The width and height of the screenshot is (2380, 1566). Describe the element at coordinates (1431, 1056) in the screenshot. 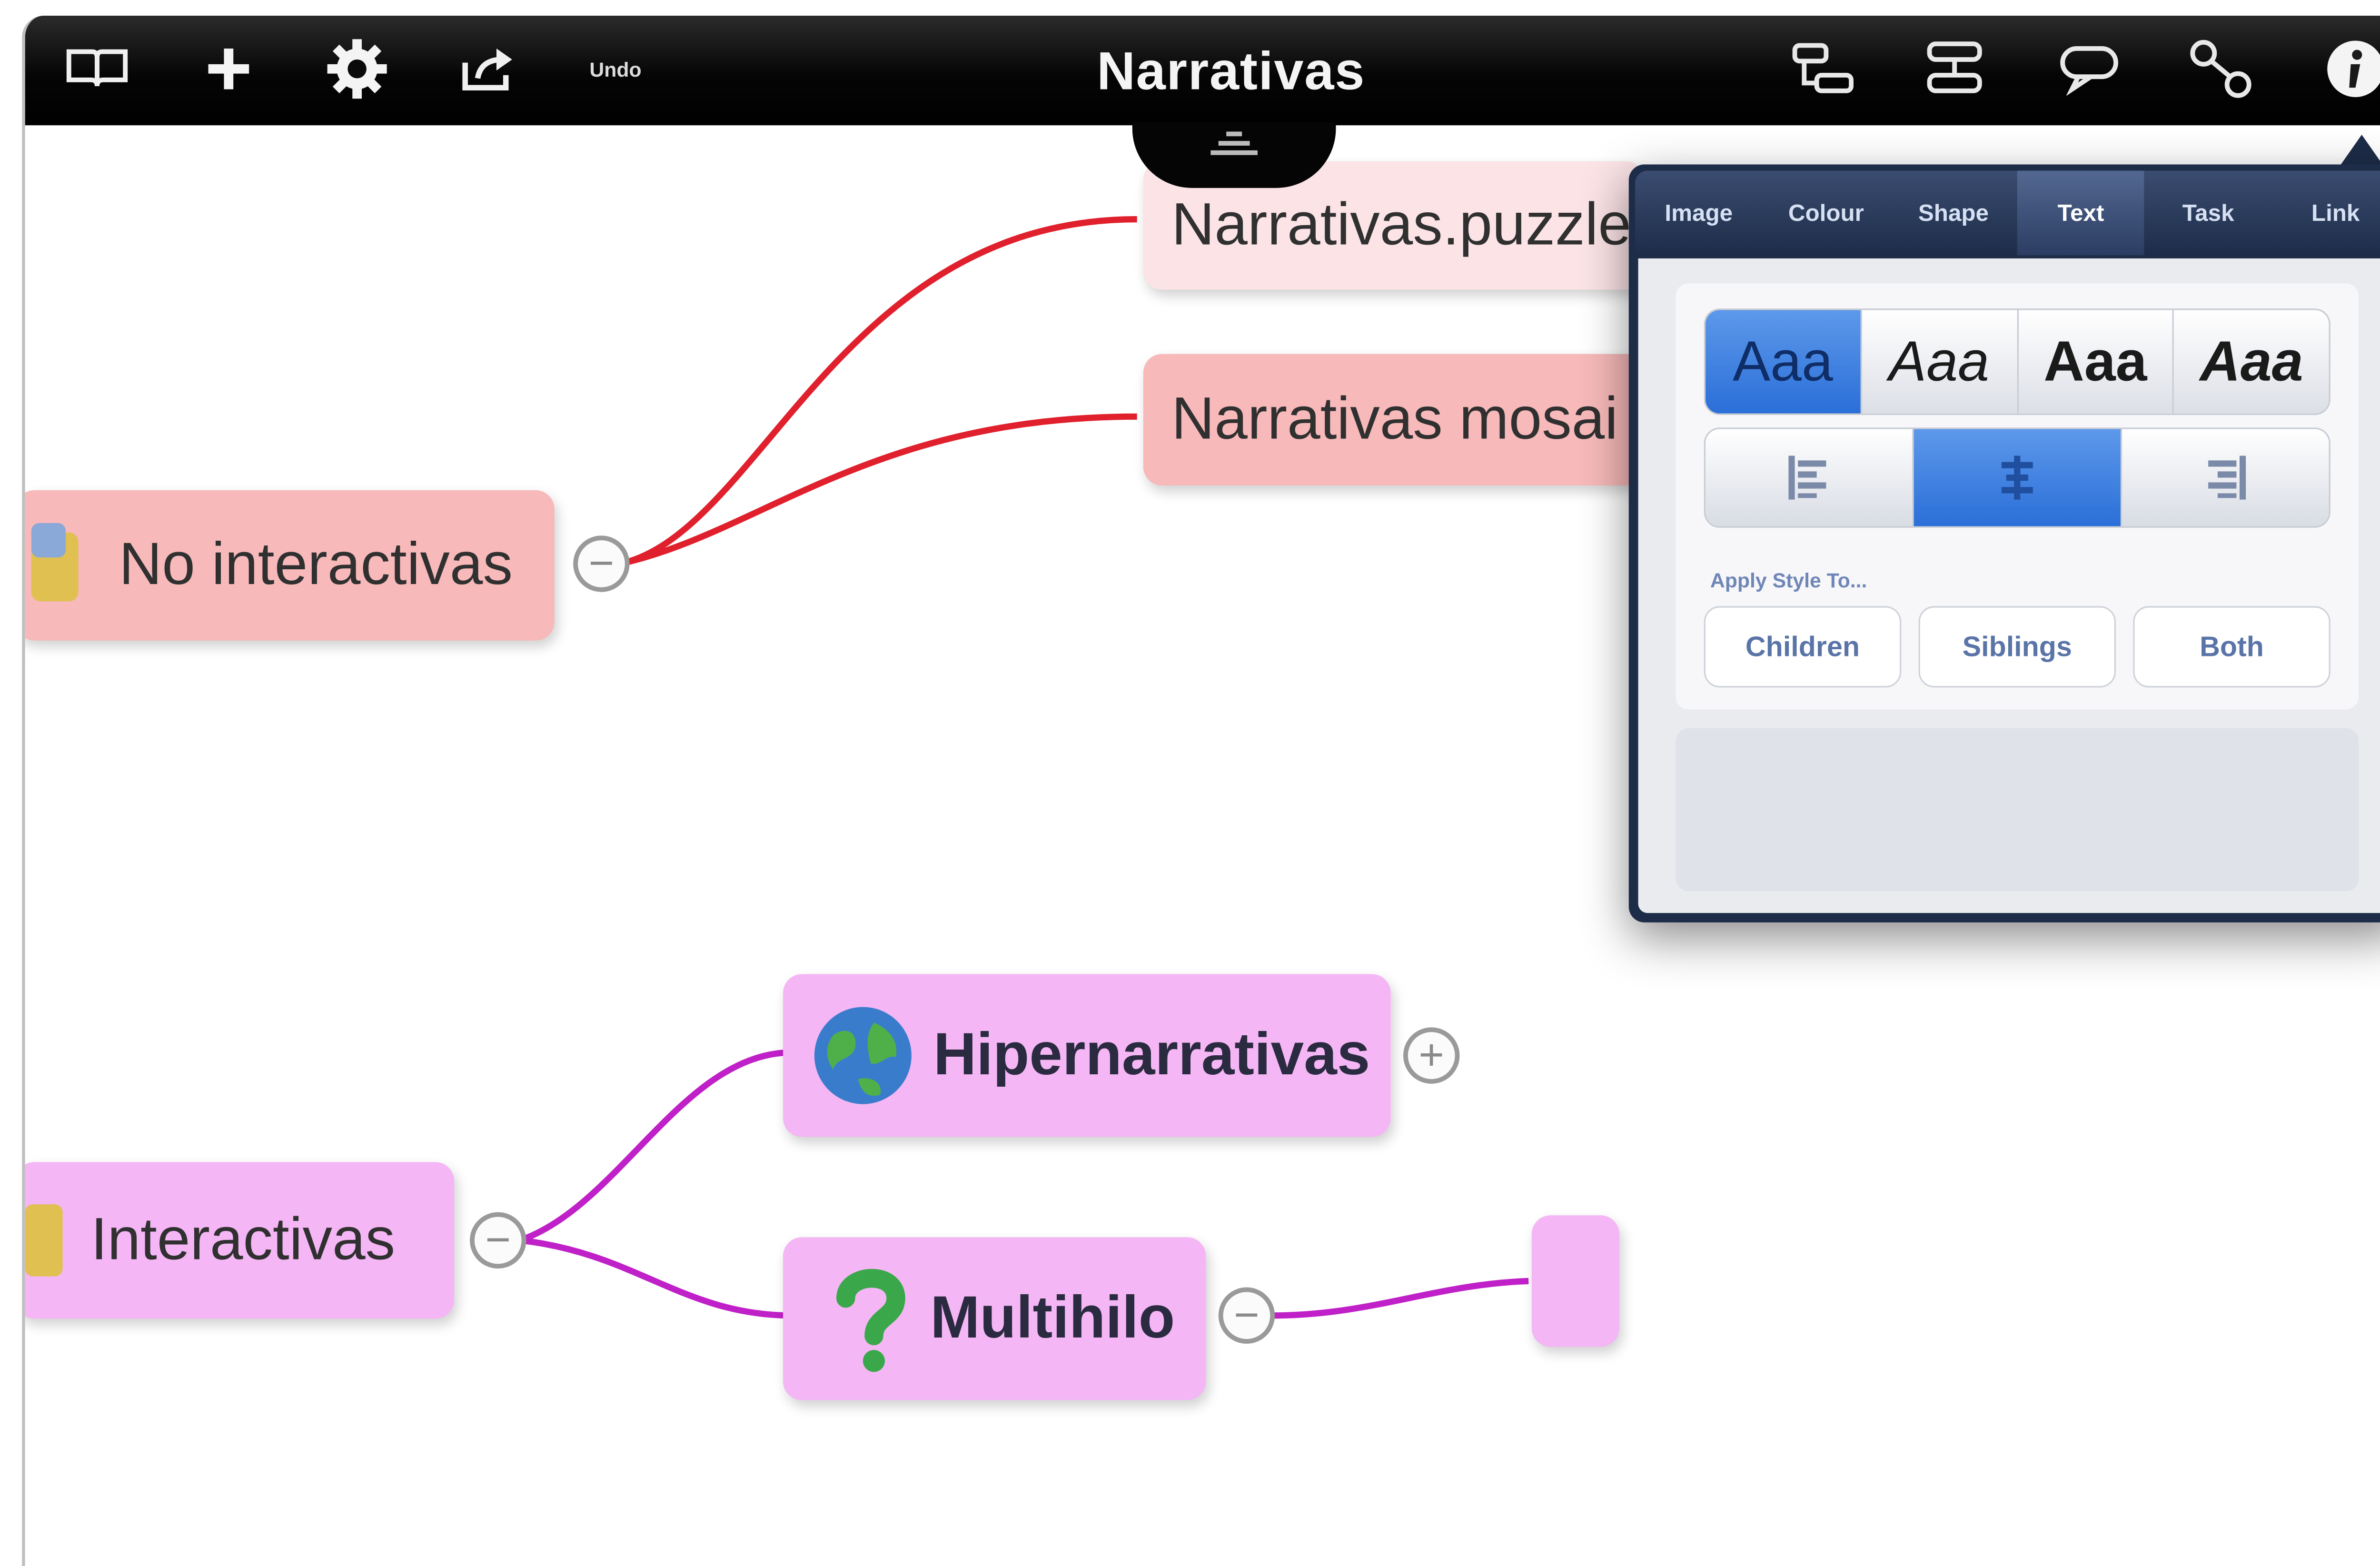

I see `expand-toggle: +` at that location.